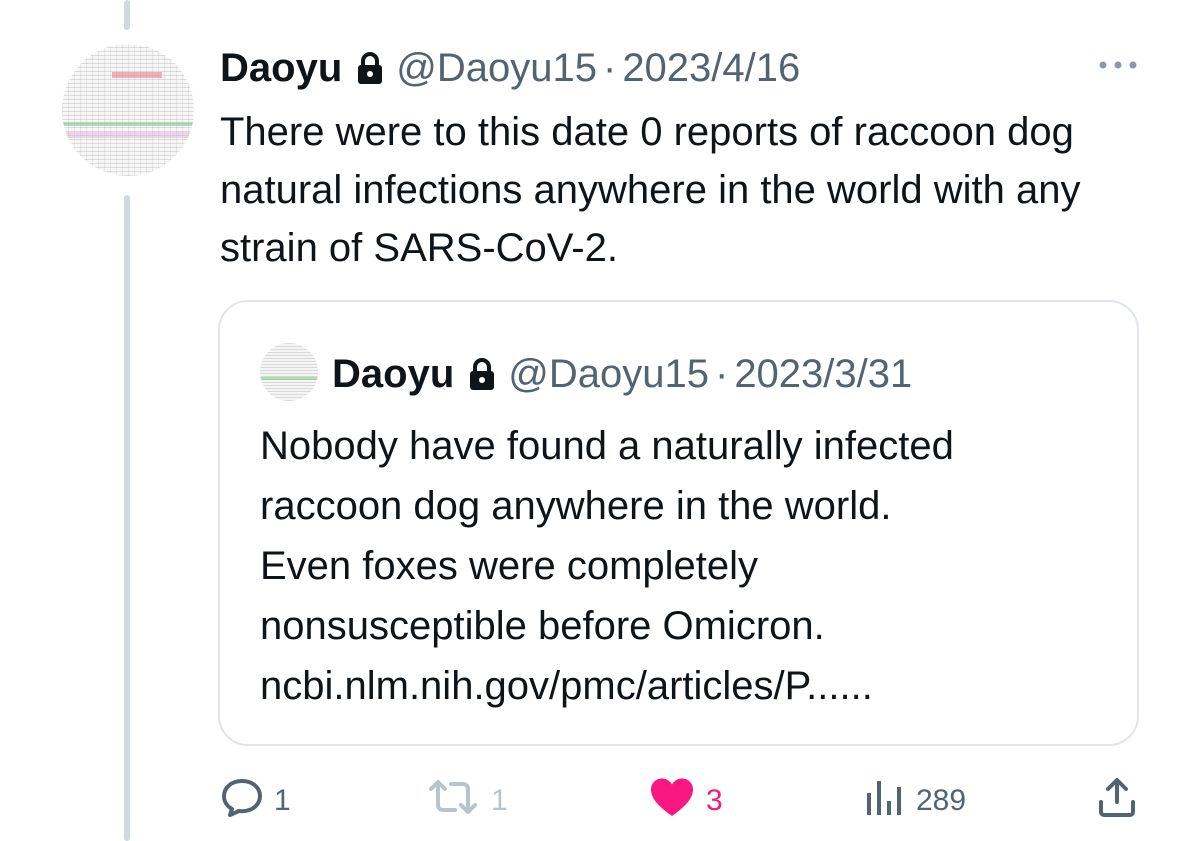 This screenshot has width=1200, height=841. Describe the element at coordinates (289, 372) in the screenshot. I see `quoted-avatar` at that location.